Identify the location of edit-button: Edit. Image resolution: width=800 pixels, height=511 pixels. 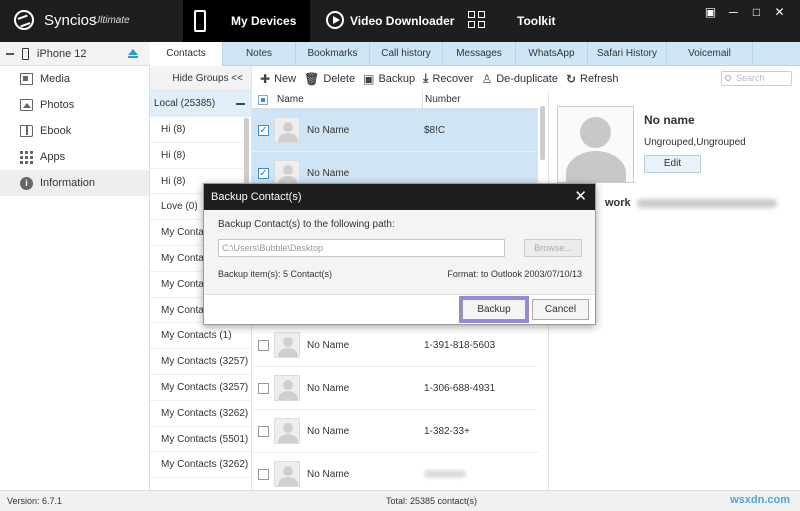
(672, 164).